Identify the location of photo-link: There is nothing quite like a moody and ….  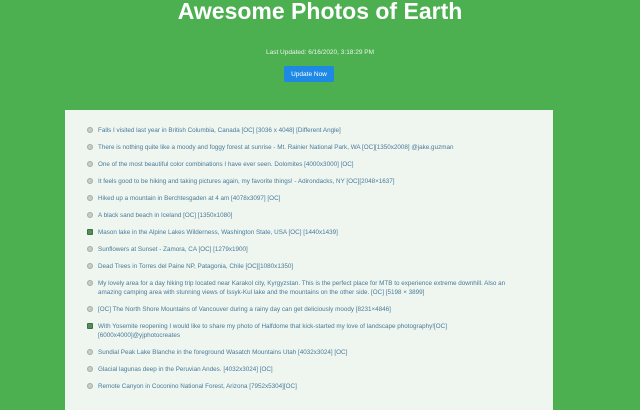
(275, 147).